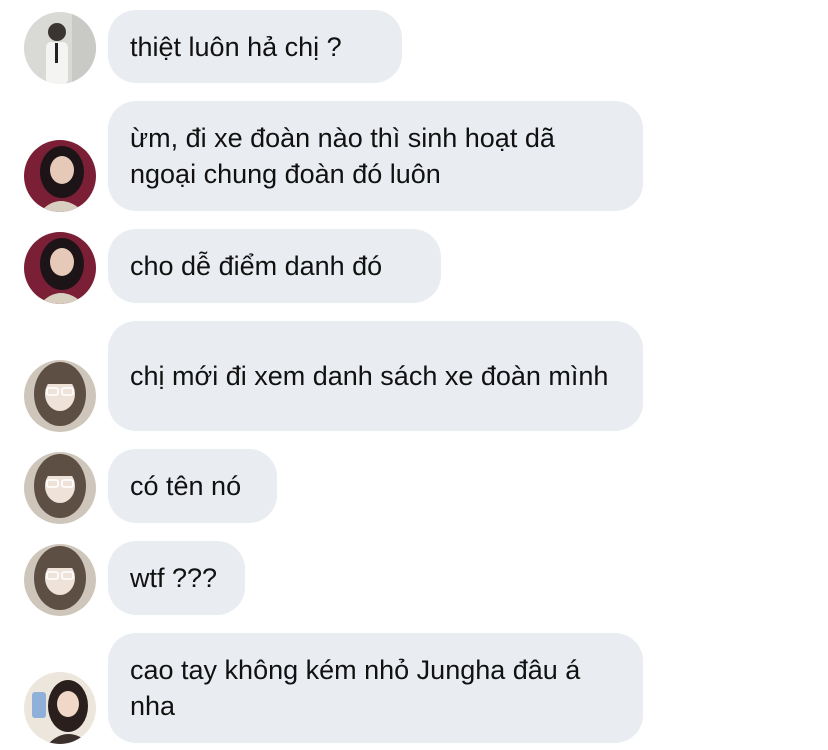 The image size is (828, 750). I want to click on avatar-man-white-shirt-icon, so click(60, 48).